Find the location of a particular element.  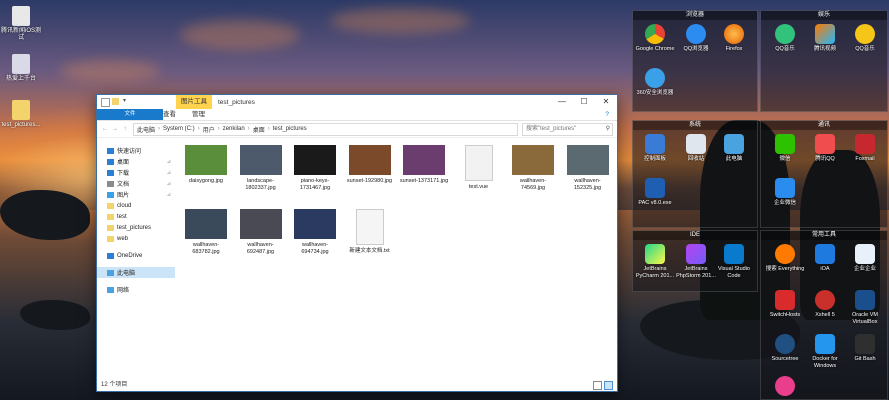

sidebar-item: 网络 is located at coordinates (136, 289).